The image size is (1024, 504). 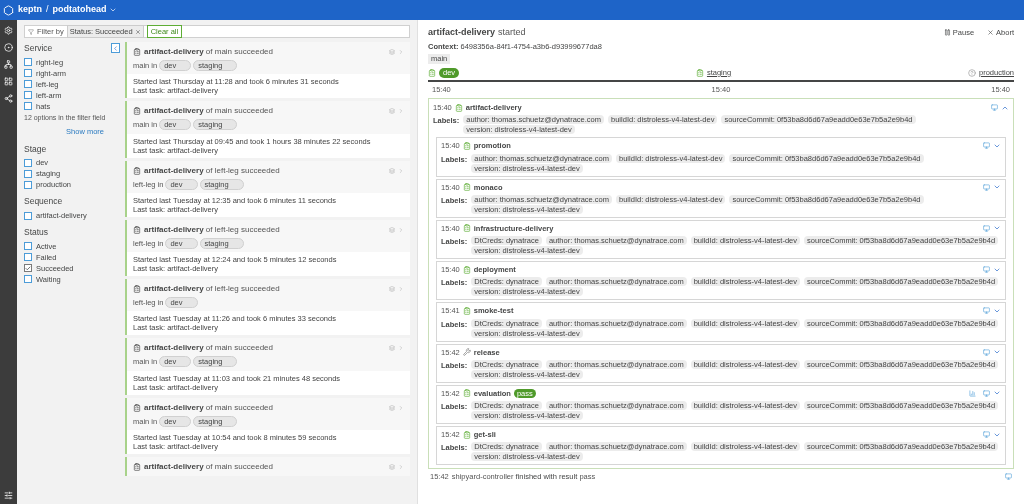 I want to click on gear-icon, so click(x=8, y=30).